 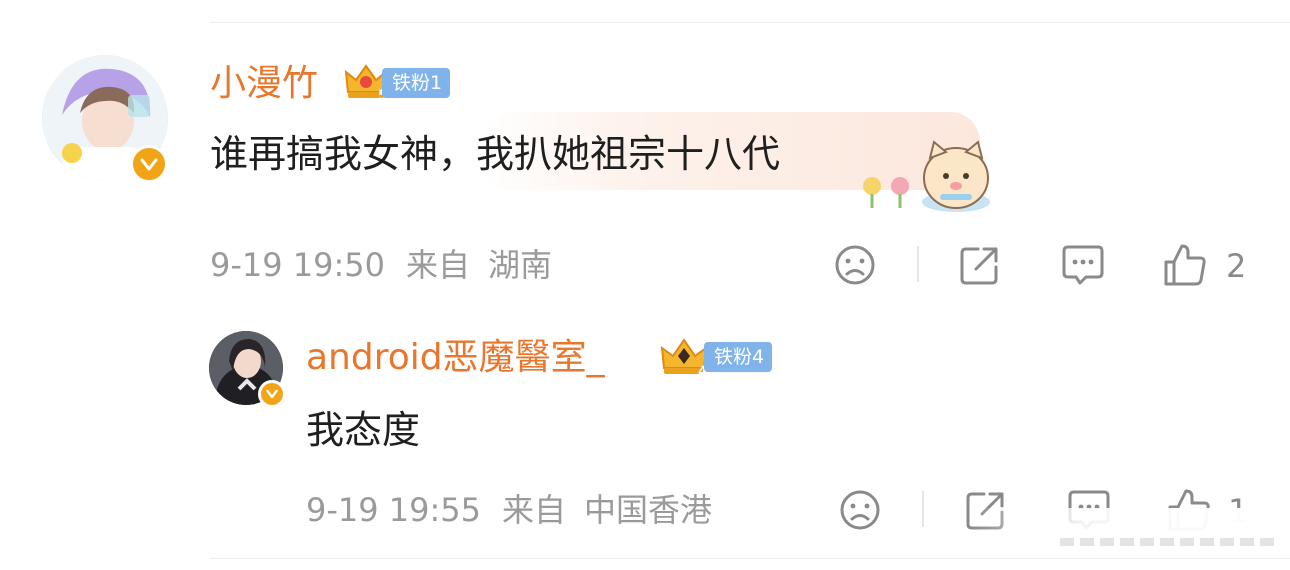 What do you see at coordinates (926, 176) in the screenshot?
I see `cat-sticker-icon` at bounding box center [926, 176].